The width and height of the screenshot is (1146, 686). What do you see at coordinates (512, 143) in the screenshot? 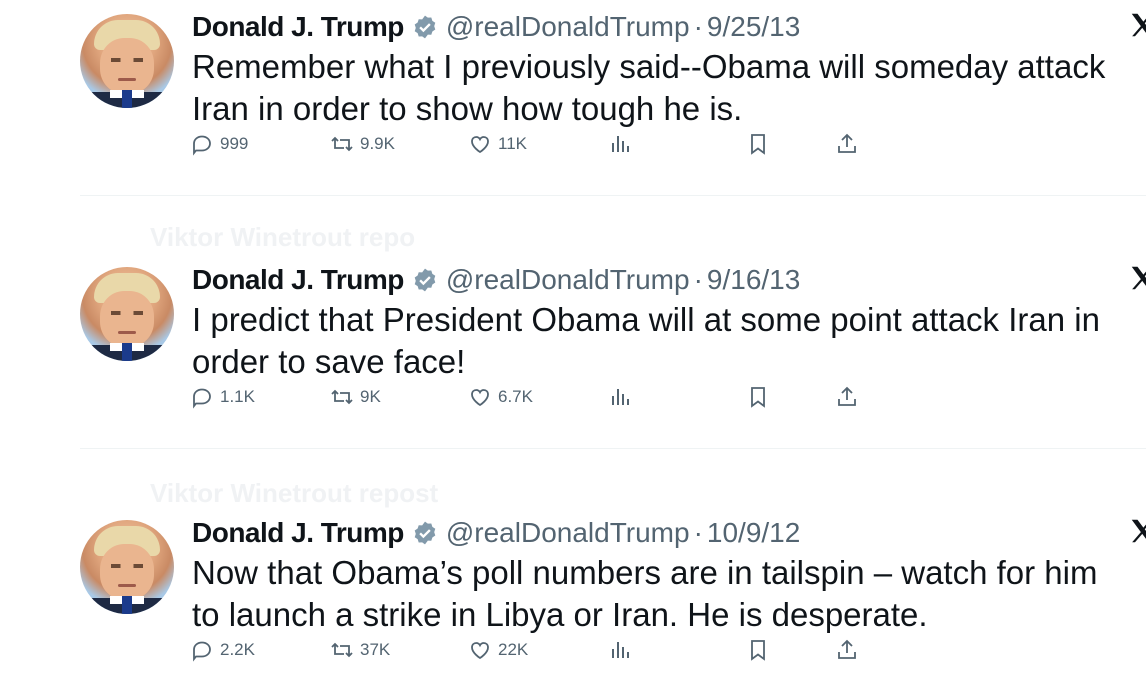
I see `like-count: 11K` at bounding box center [512, 143].